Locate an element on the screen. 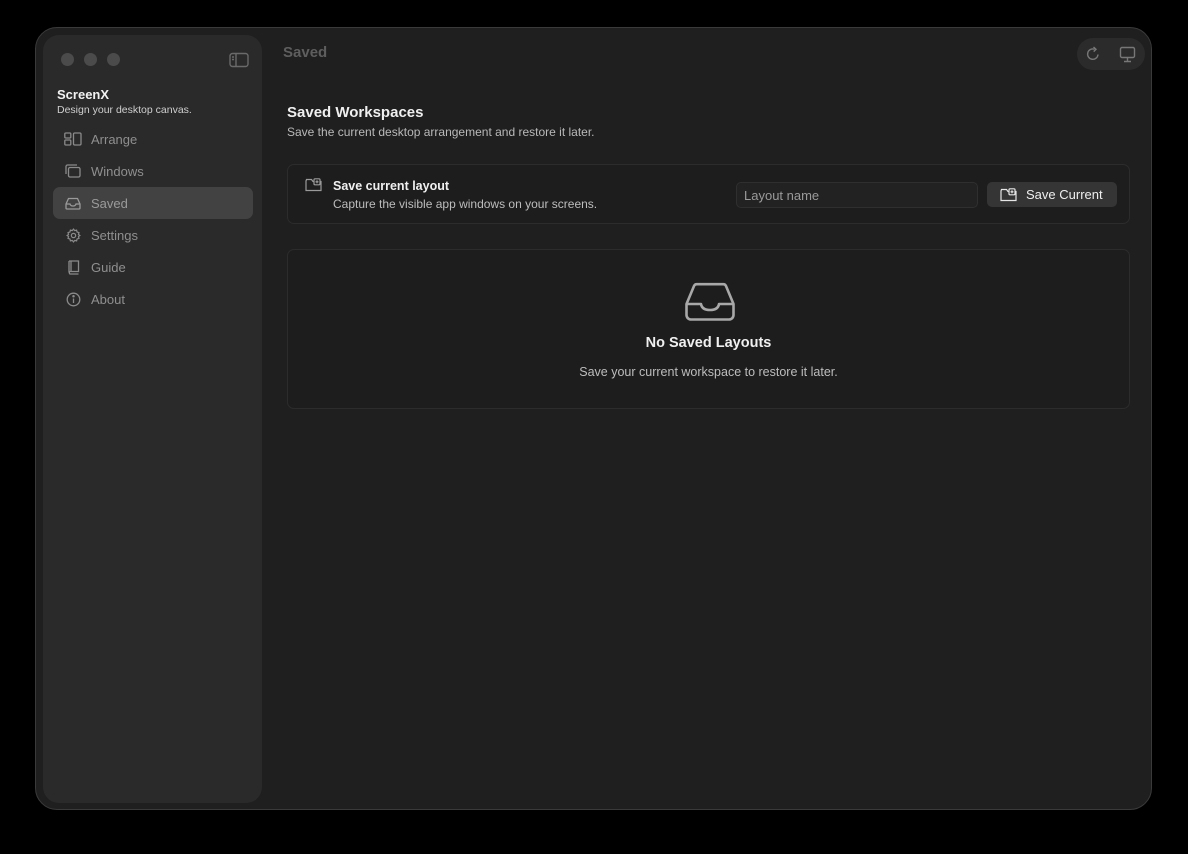  sidebar-toggle-icon is located at coordinates (239, 60).